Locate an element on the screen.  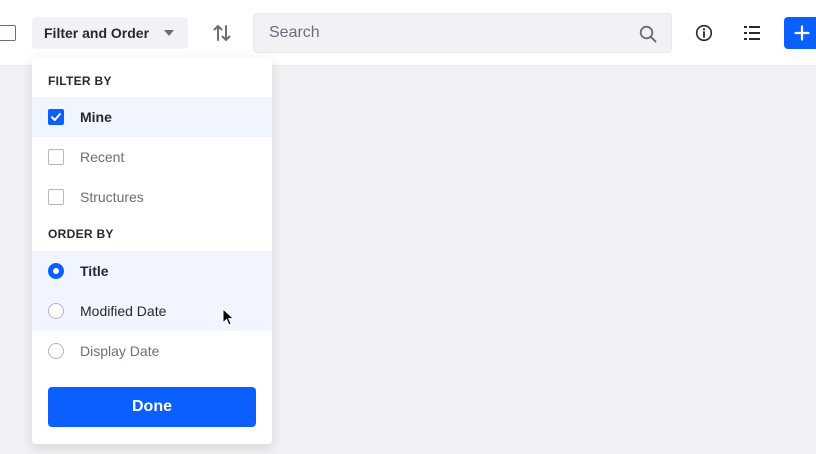
filter-by-header: FILTER BY is located at coordinates (80, 81).